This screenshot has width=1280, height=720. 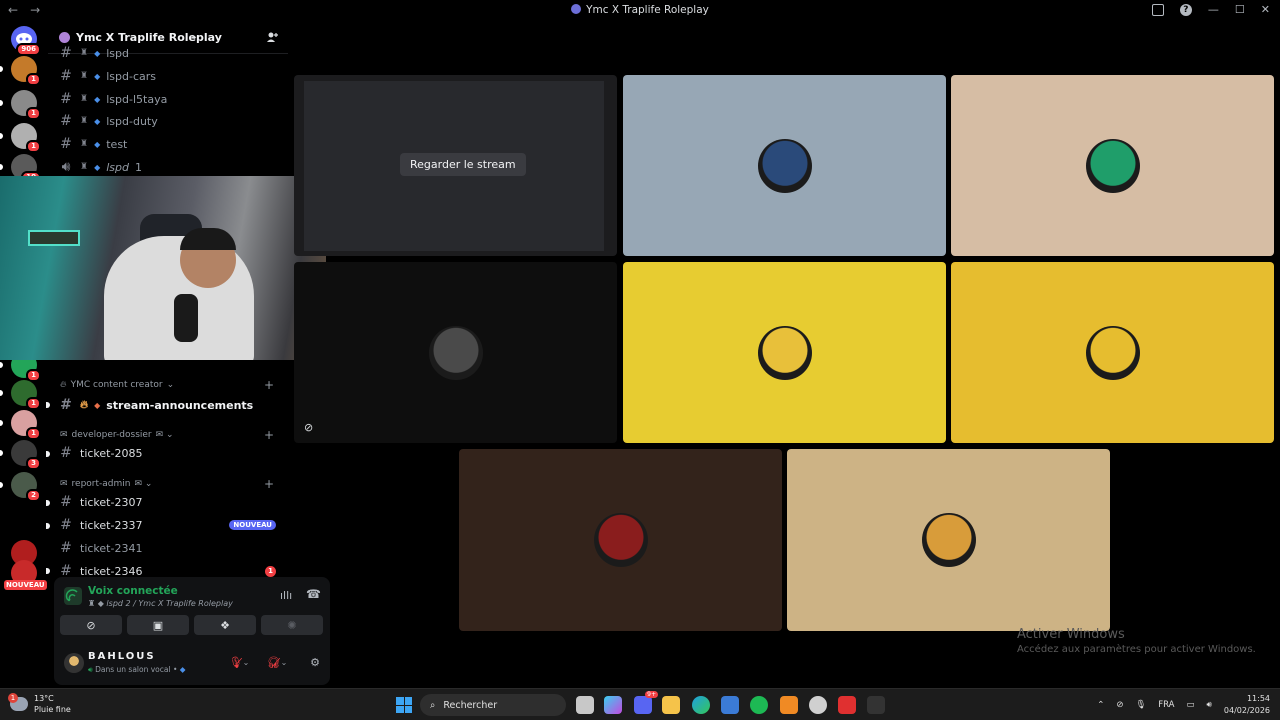 I want to click on volume-icon: 🔊︎, so click(x=1209, y=705).